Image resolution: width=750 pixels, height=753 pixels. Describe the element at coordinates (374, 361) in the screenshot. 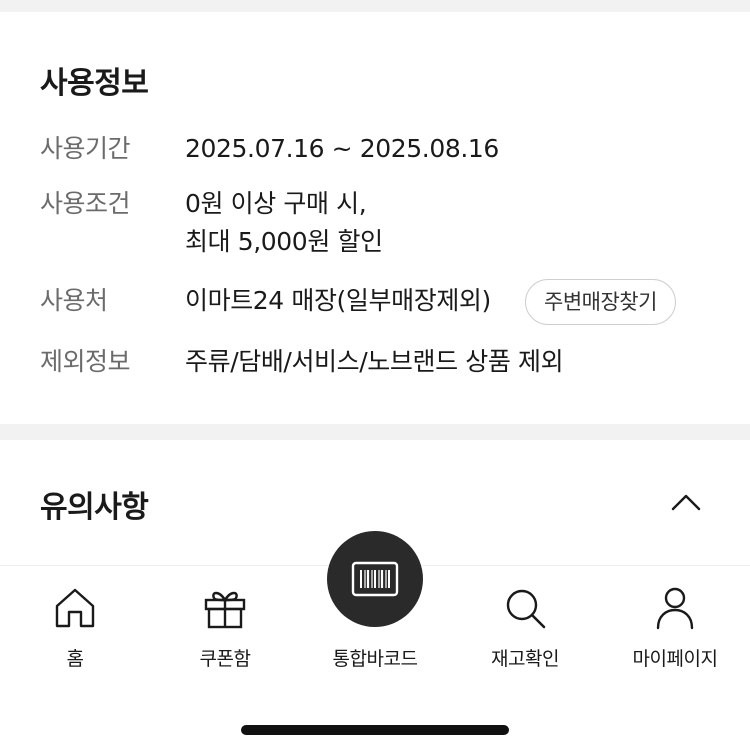

I see `exclusion-value: 주류/담배/서비스/노브랜드 상품 제외` at that location.